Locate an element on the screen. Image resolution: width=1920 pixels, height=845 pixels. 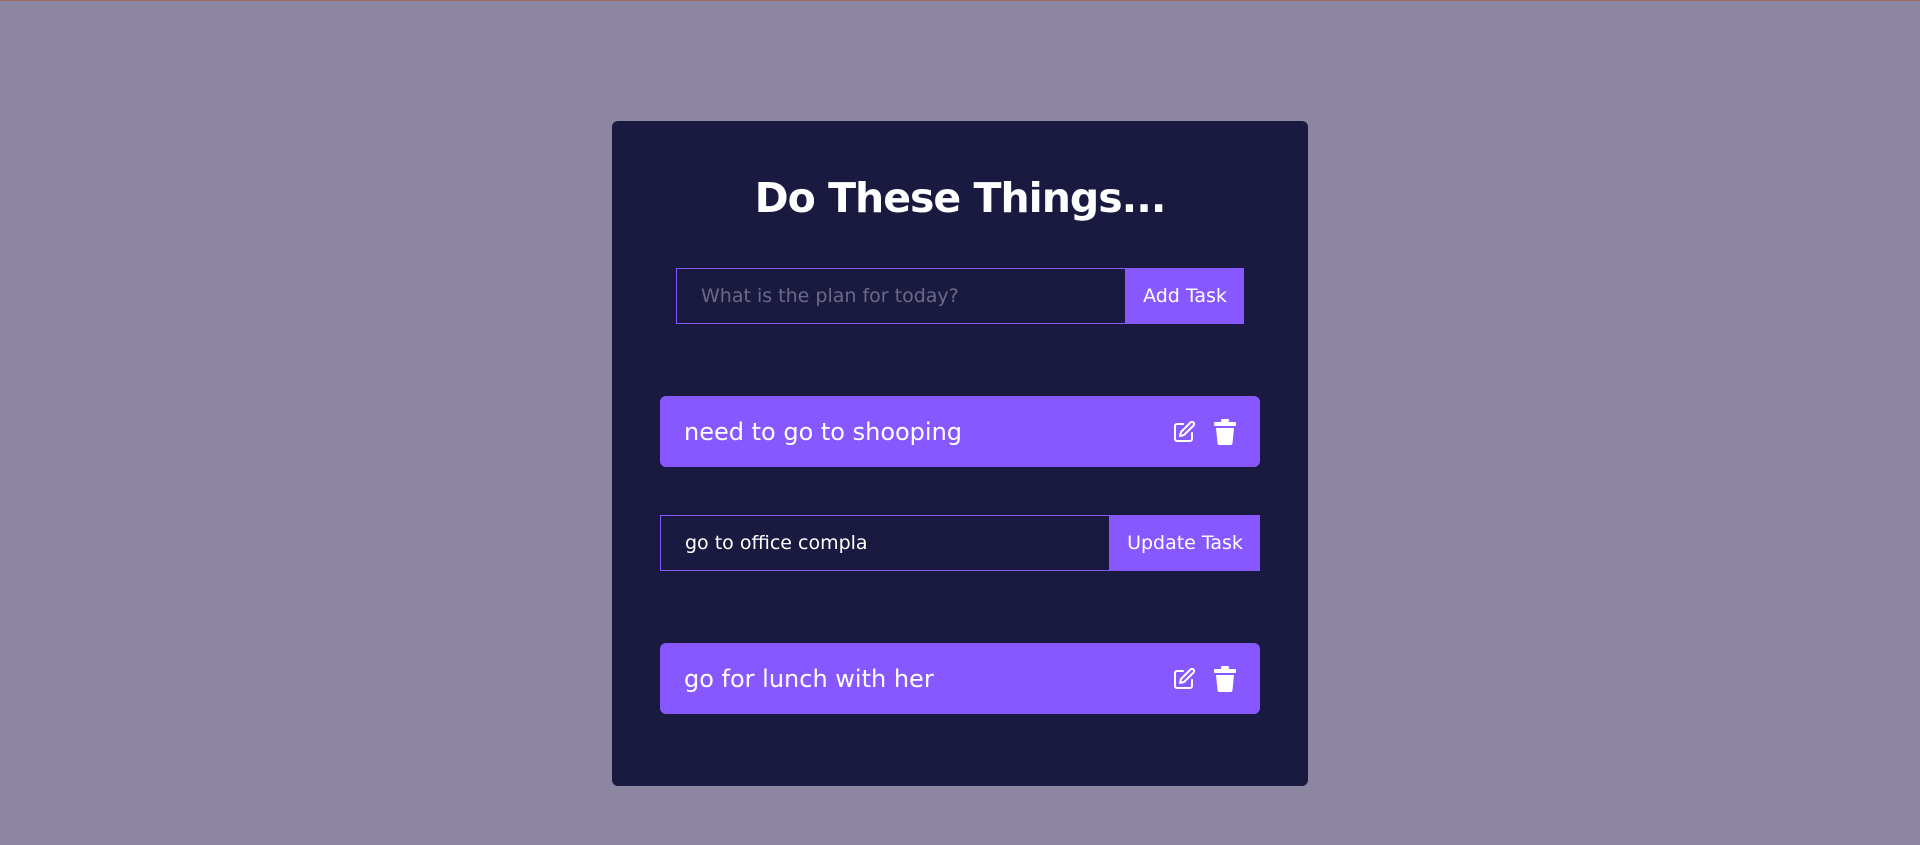
todo-item: go for lunch with her is located at coordinates (960, 678).